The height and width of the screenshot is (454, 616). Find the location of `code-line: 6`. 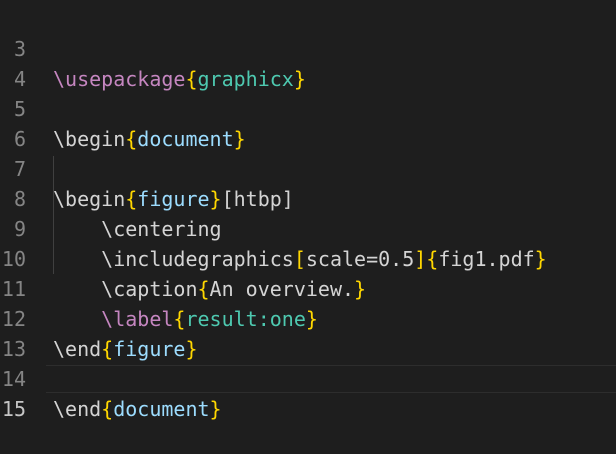

code-line: 6 is located at coordinates (308, 122).